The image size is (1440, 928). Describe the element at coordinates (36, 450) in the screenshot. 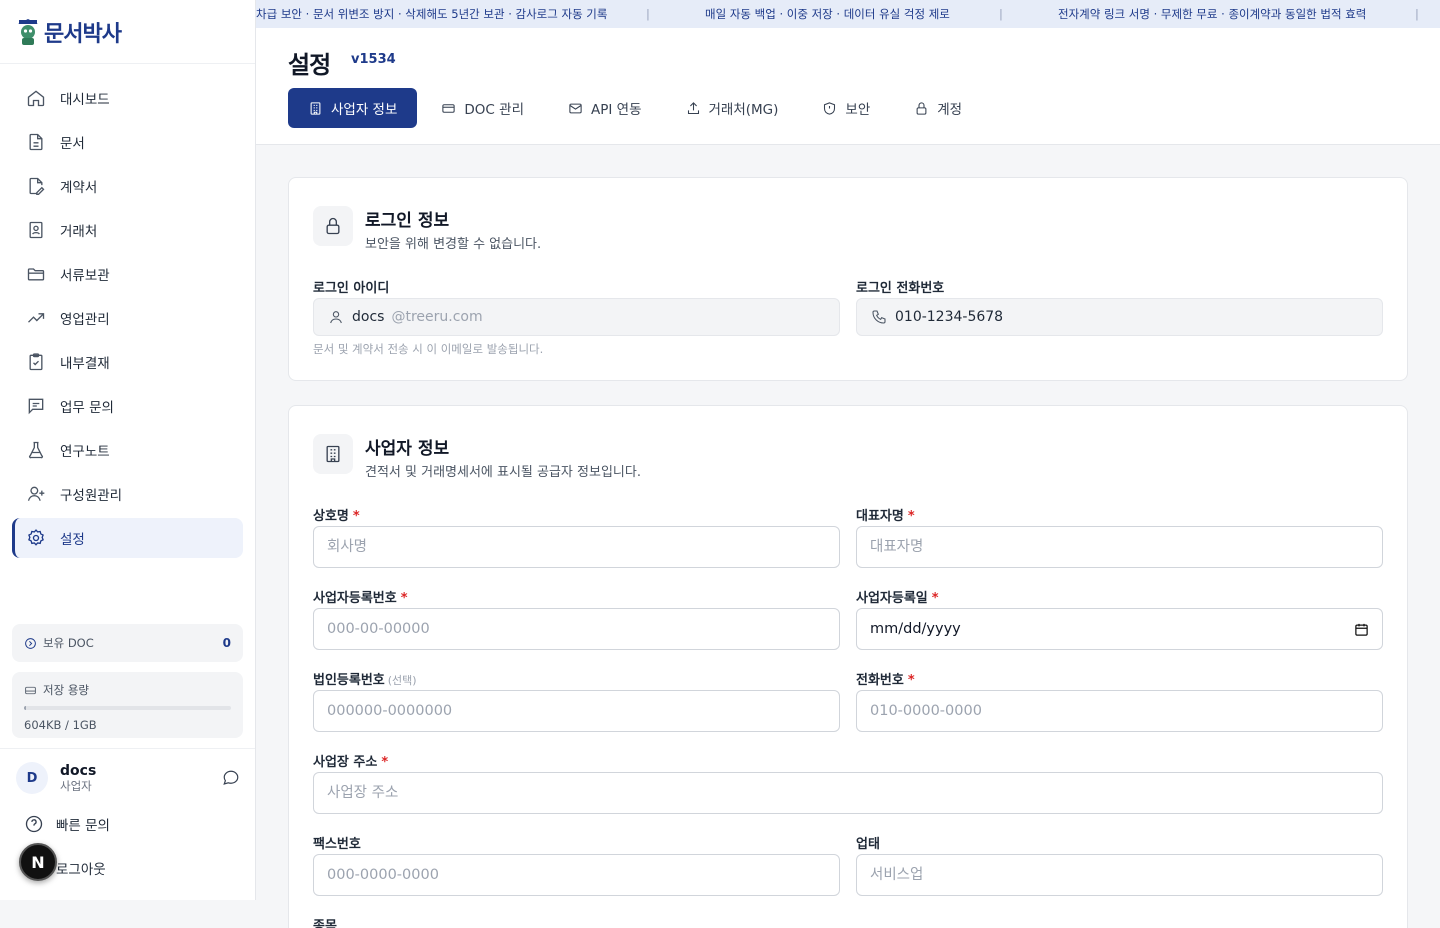

I see `flask-icon` at that location.